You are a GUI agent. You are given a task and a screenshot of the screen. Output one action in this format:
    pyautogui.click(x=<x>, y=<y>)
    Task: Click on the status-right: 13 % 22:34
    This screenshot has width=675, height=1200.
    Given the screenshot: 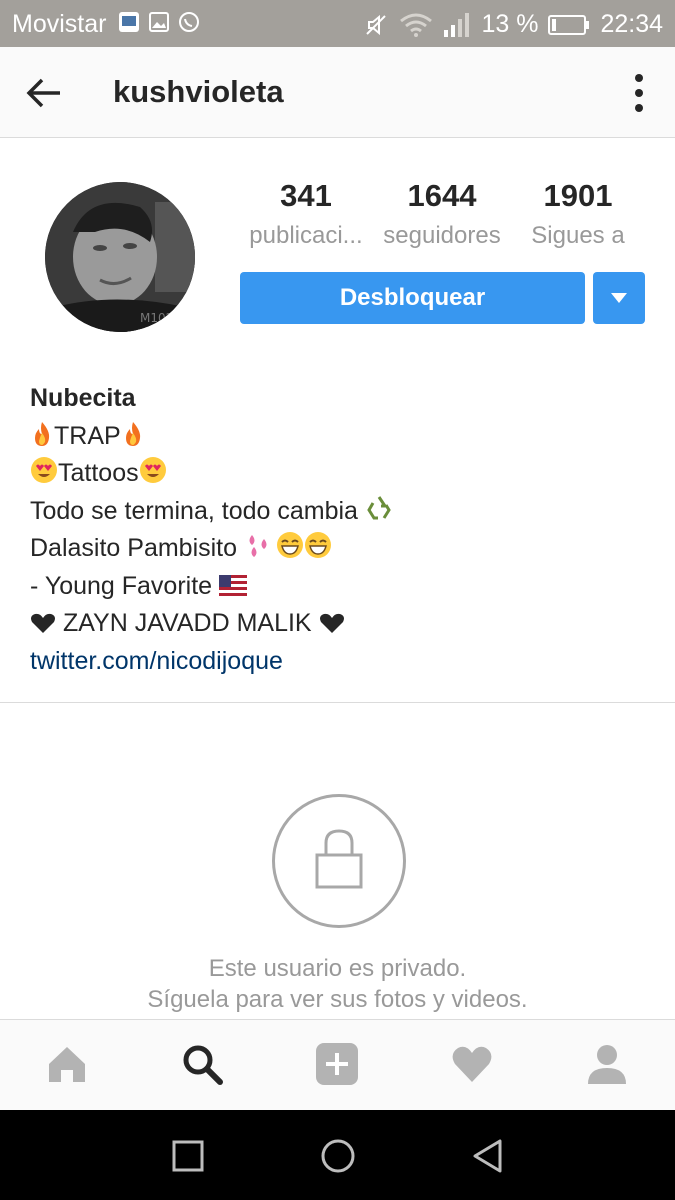 What is the action you would take?
    pyautogui.click(x=513, y=24)
    